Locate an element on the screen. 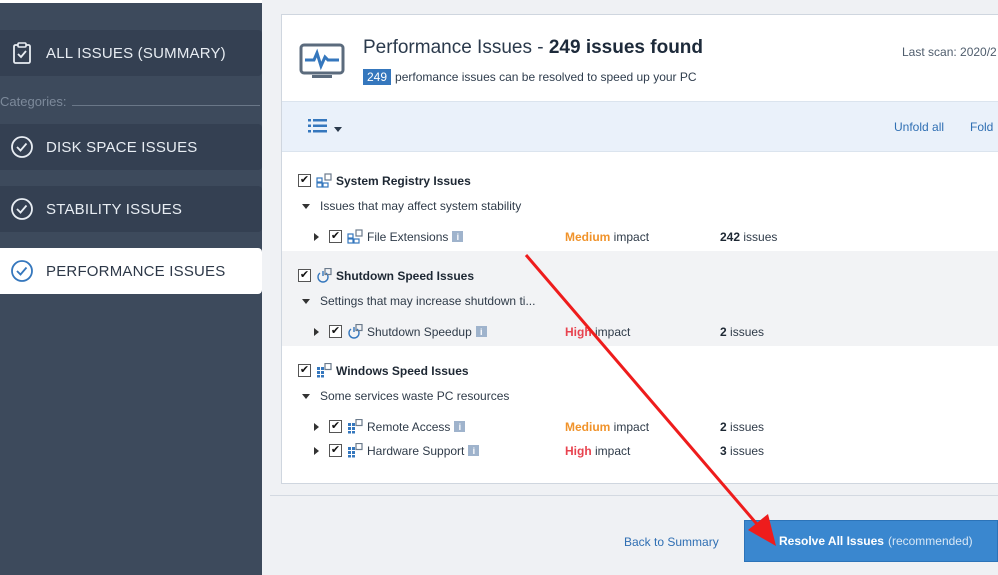 The height and width of the screenshot is (575, 998). group-header-registry: ✔ System Registry Issues is located at coordinates (384, 180).